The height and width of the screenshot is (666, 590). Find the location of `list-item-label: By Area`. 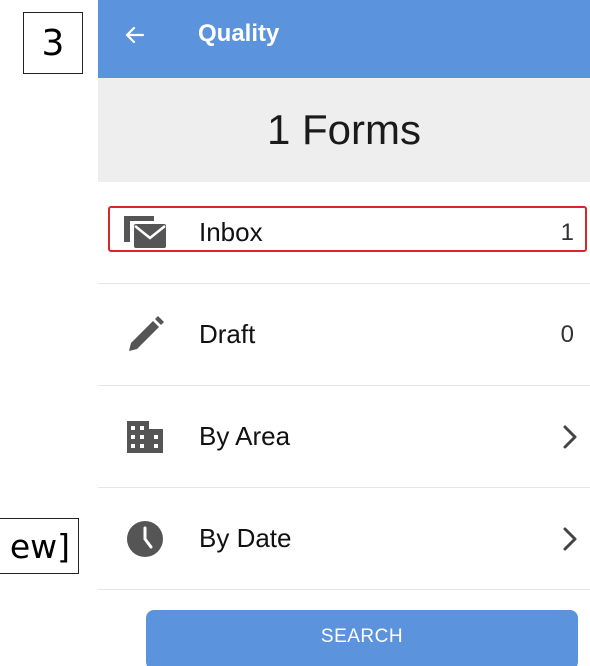

list-item-label: By Area is located at coordinates (245, 436).